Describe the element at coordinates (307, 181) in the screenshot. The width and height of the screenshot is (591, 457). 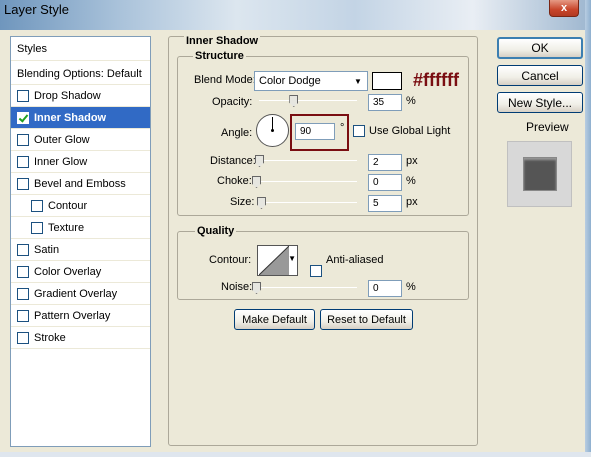
I see `choke-slider-track` at that location.